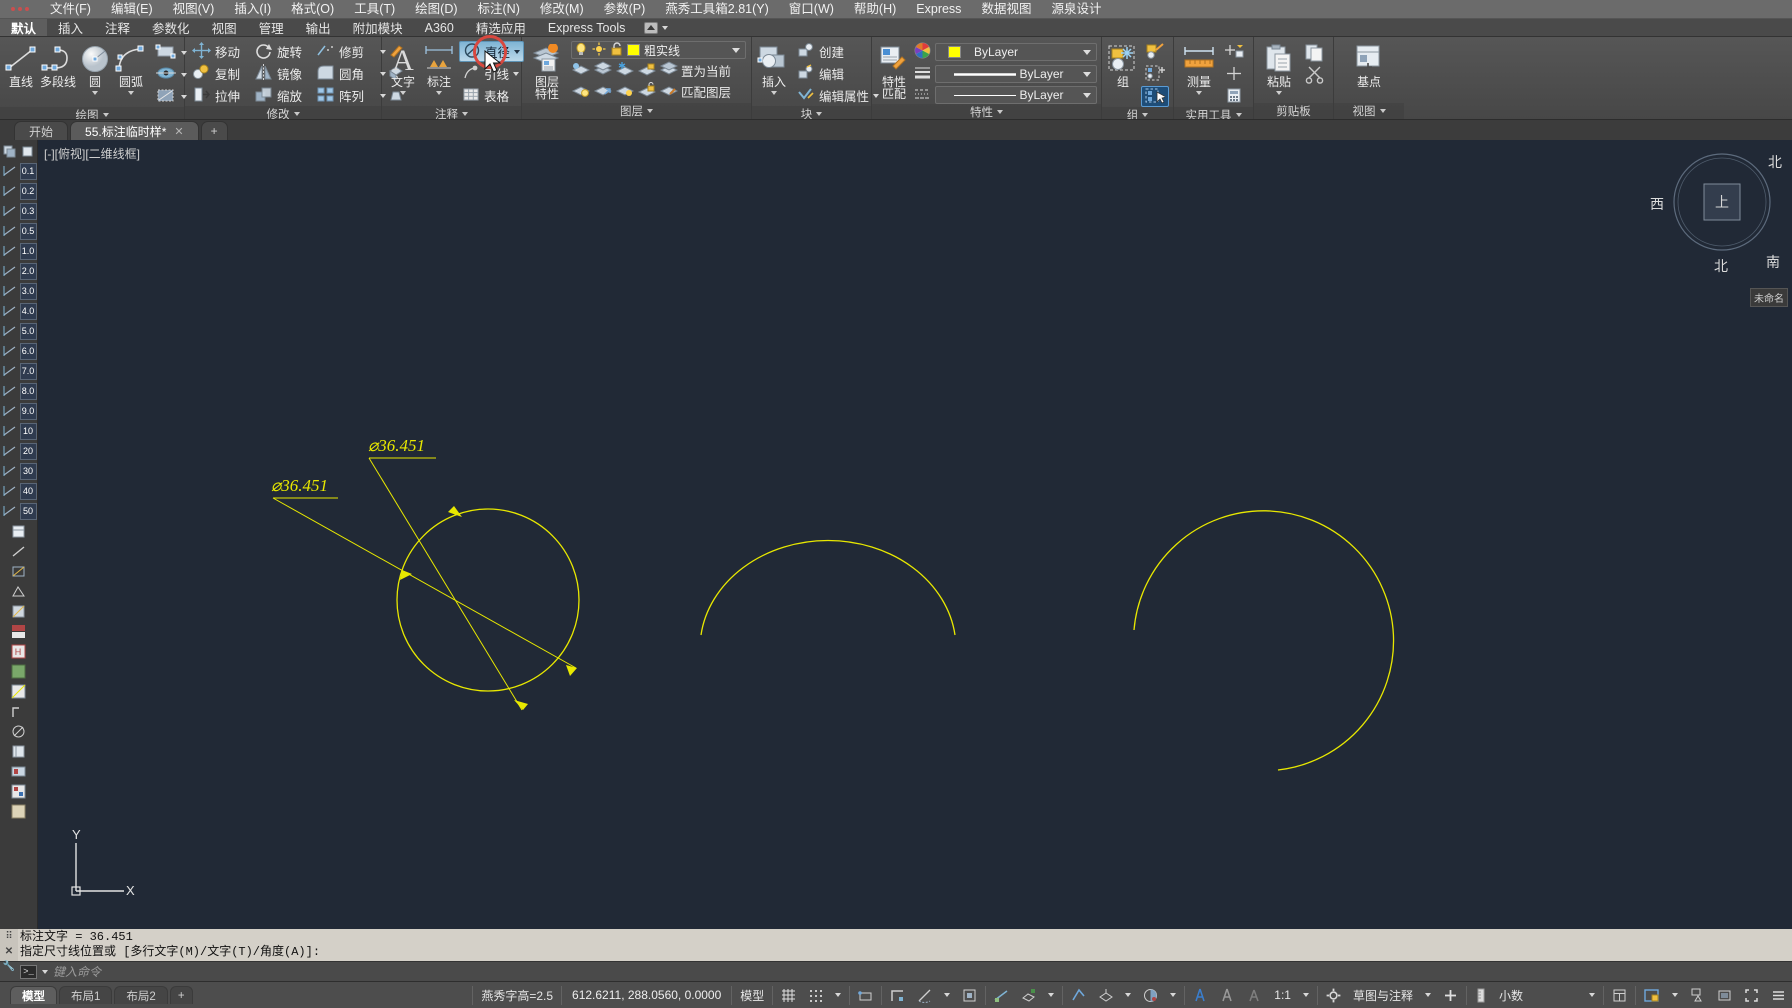 Image resolution: width=1792 pixels, height=1008 pixels. What do you see at coordinates (28, 152) in the screenshot?
I see `draw-order-back-icon` at bounding box center [28, 152].